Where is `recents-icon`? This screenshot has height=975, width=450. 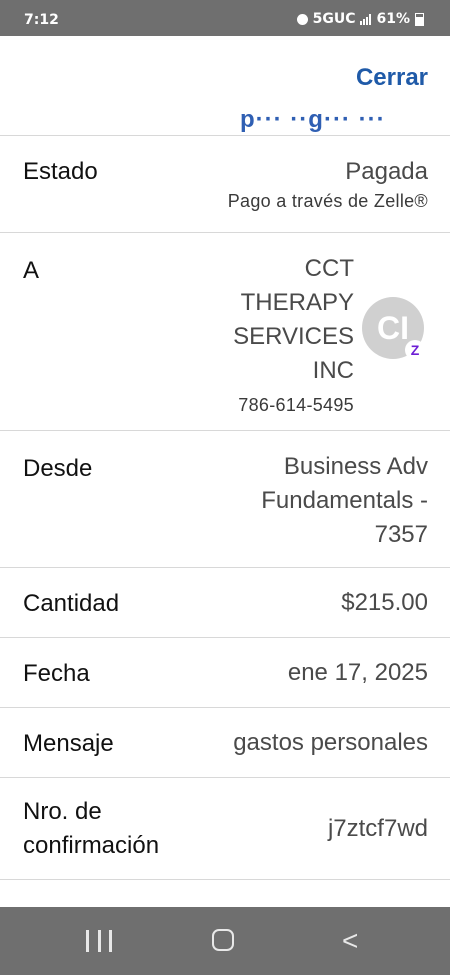 recents-icon is located at coordinates (99, 941).